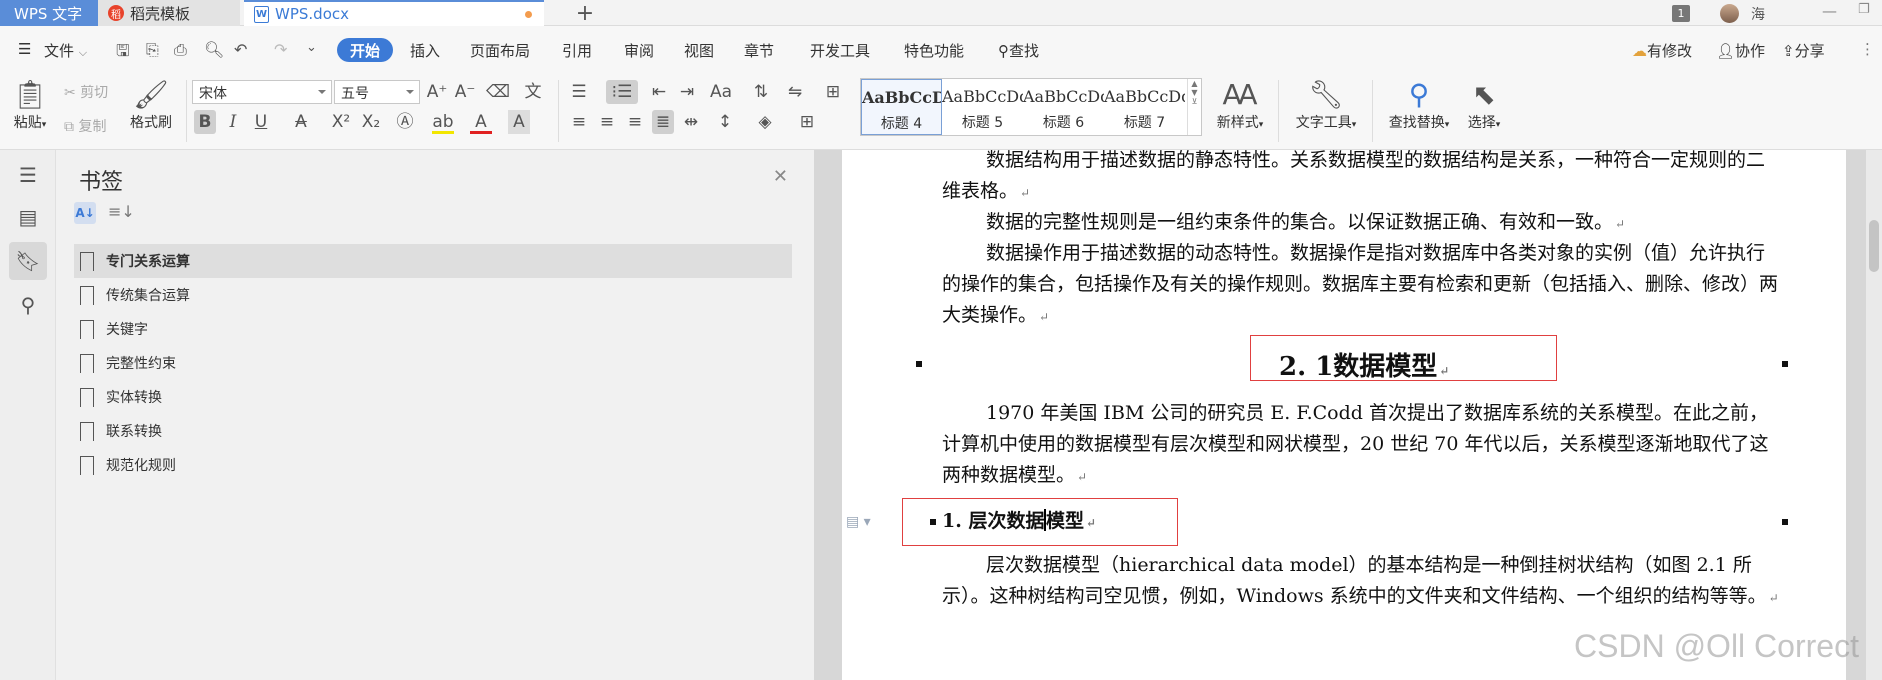 The width and height of the screenshot is (1882, 680). I want to click on search-button: ⚲查找, so click(1018, 50).